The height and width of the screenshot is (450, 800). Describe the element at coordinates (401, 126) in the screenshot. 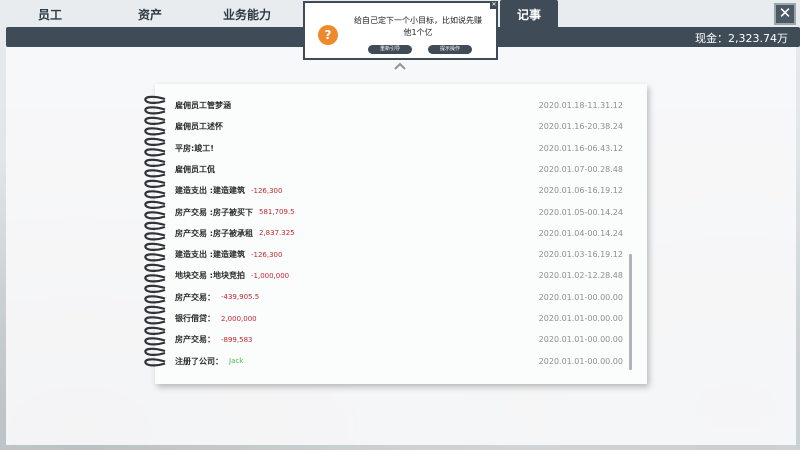

I see `log-row: 雇佣员工述怀 2020.01.16-20.38.24` at that location.